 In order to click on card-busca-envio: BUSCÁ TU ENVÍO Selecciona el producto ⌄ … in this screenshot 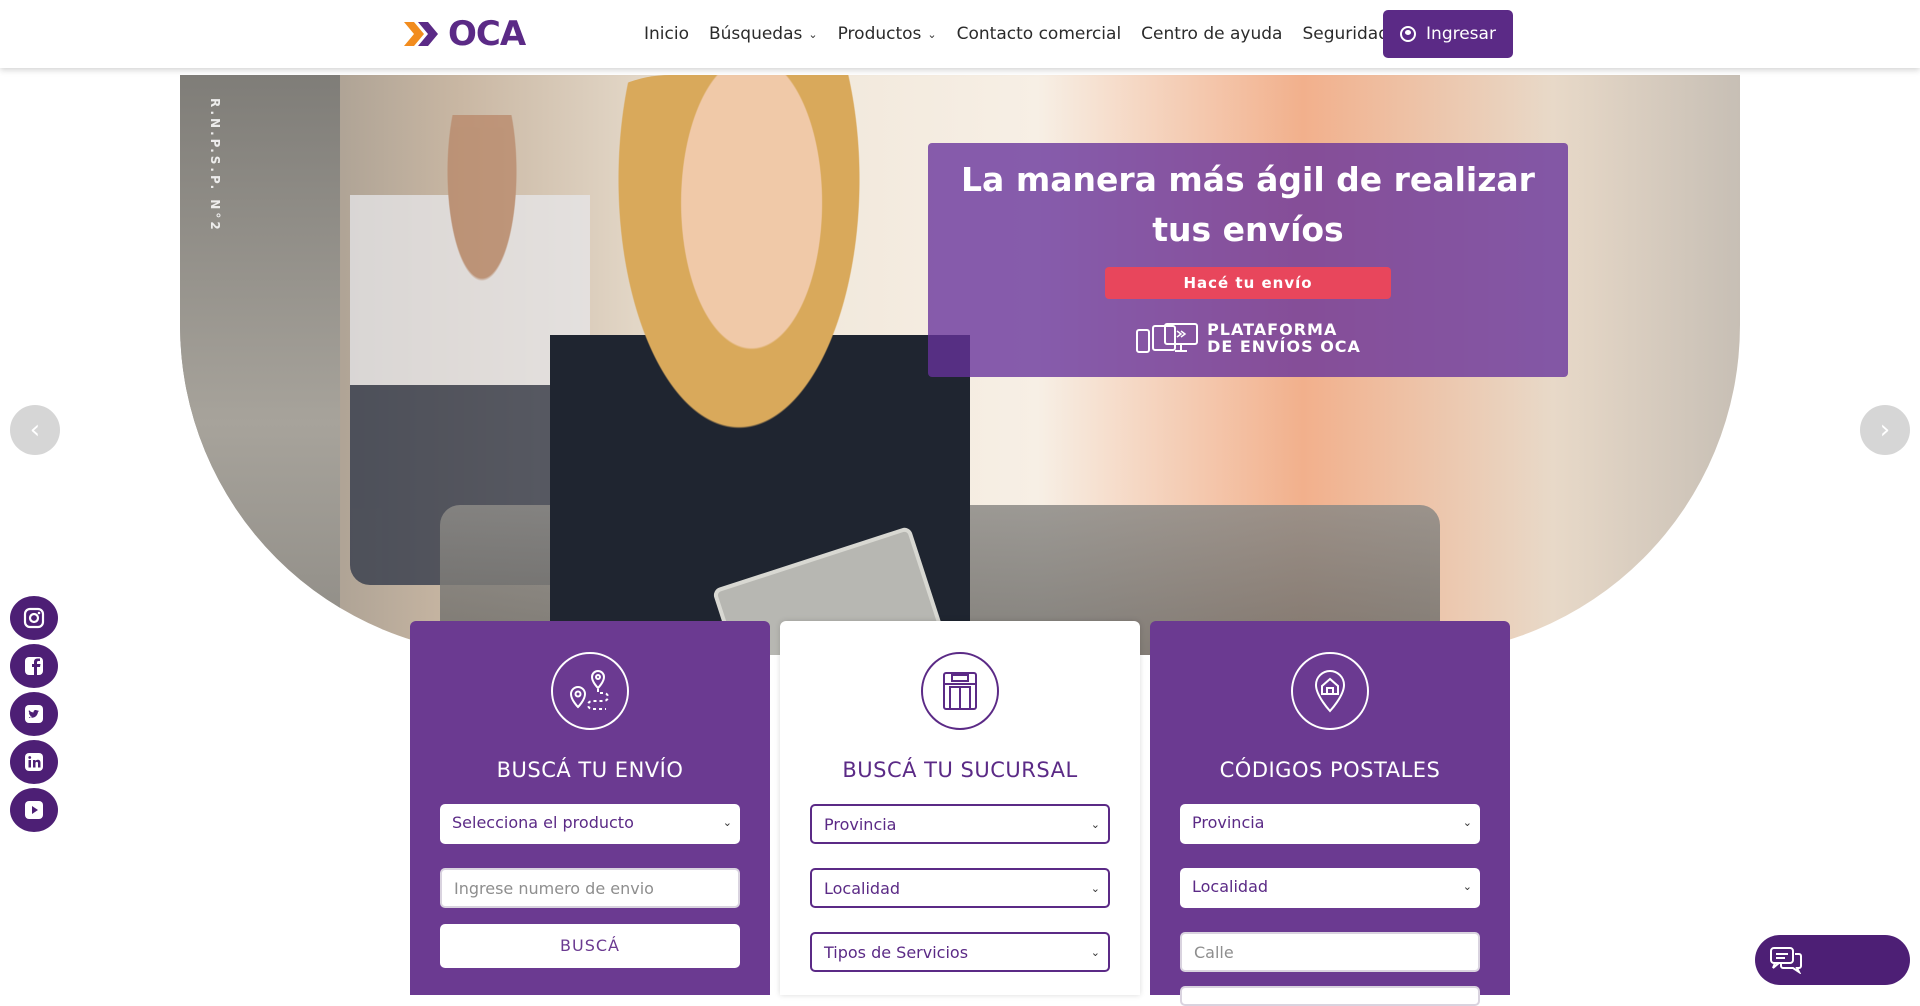, I will do `click(590, 808)`.